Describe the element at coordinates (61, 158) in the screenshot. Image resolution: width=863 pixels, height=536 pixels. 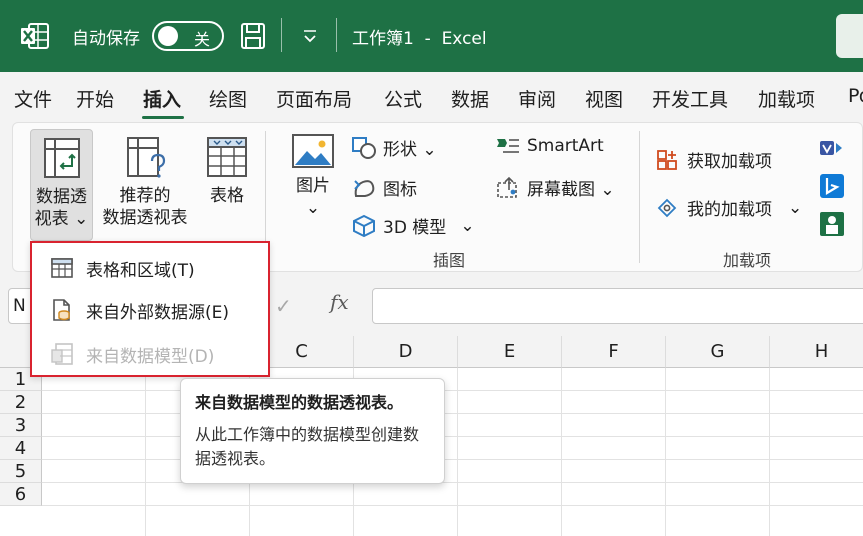
I see `pivot-table-icon` at that location.